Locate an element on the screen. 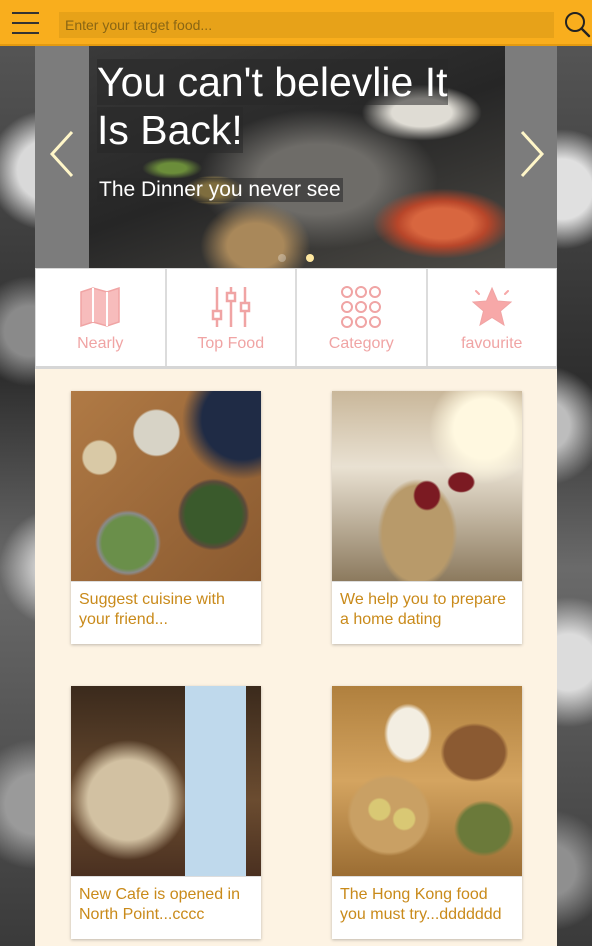 The image size is (592, 946). category-nav: Nearly Top Food Category favourite is located at coordinates (296, 318).